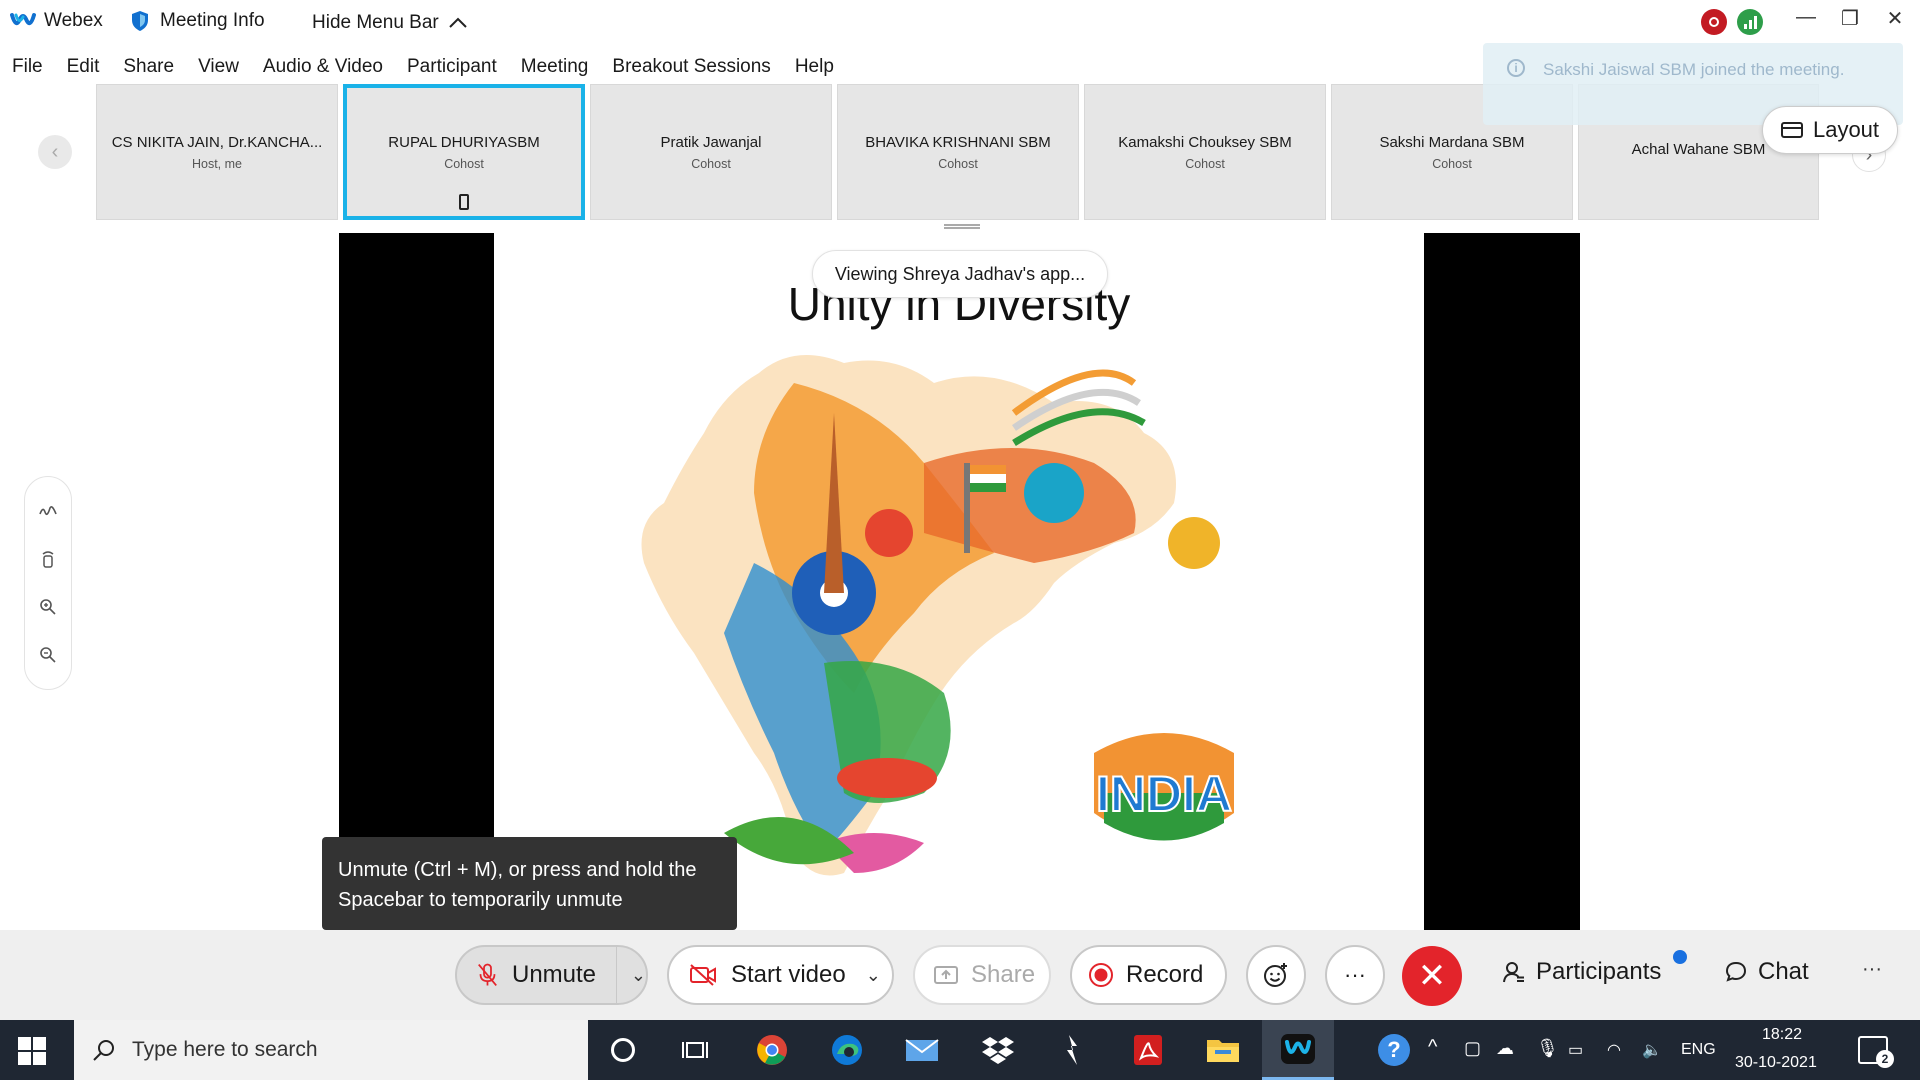  I want to click on reactions-button, so click(1276, 975).